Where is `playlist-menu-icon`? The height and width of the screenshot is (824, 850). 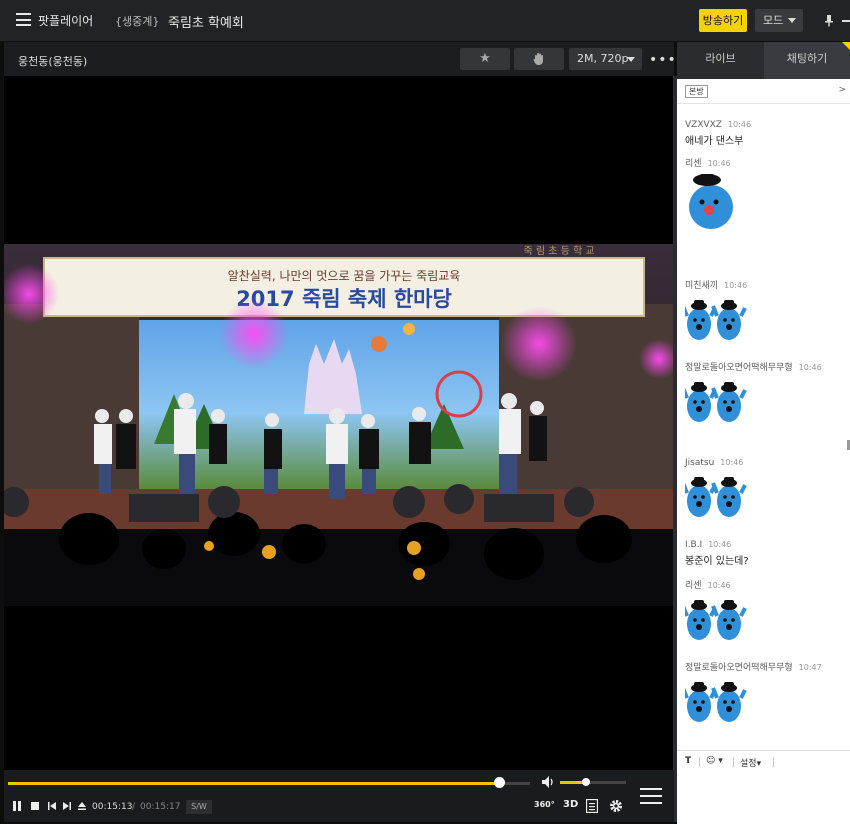
playlist-menu-icon is located at coordinates (651, 797).